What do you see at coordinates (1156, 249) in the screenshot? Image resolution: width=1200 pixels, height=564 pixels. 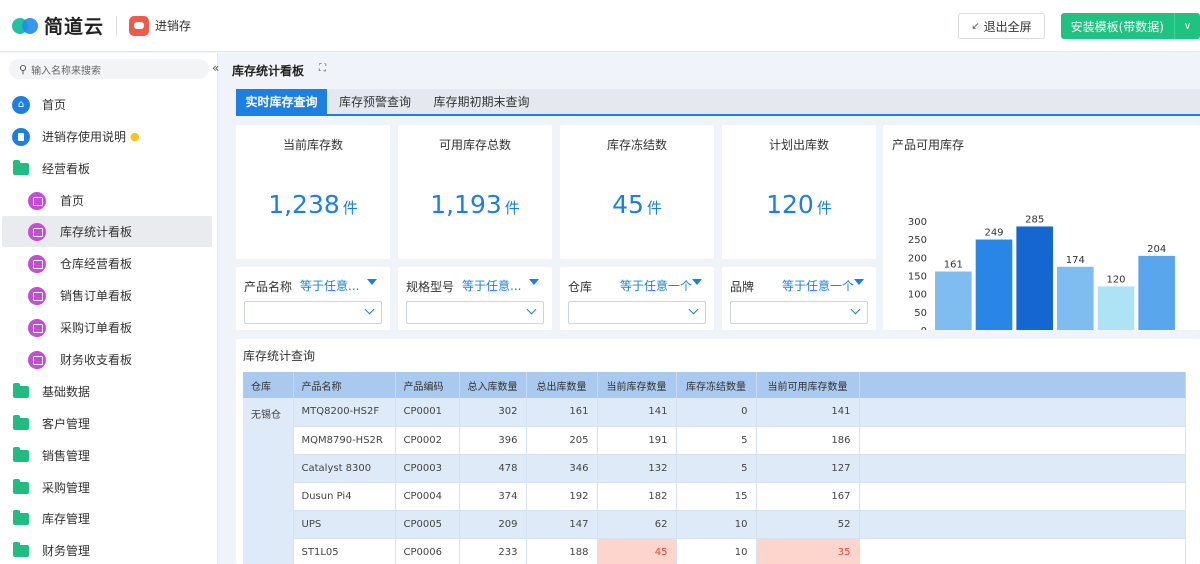 I see `bar-value-label: 204` at bounding box center [1156, 249].